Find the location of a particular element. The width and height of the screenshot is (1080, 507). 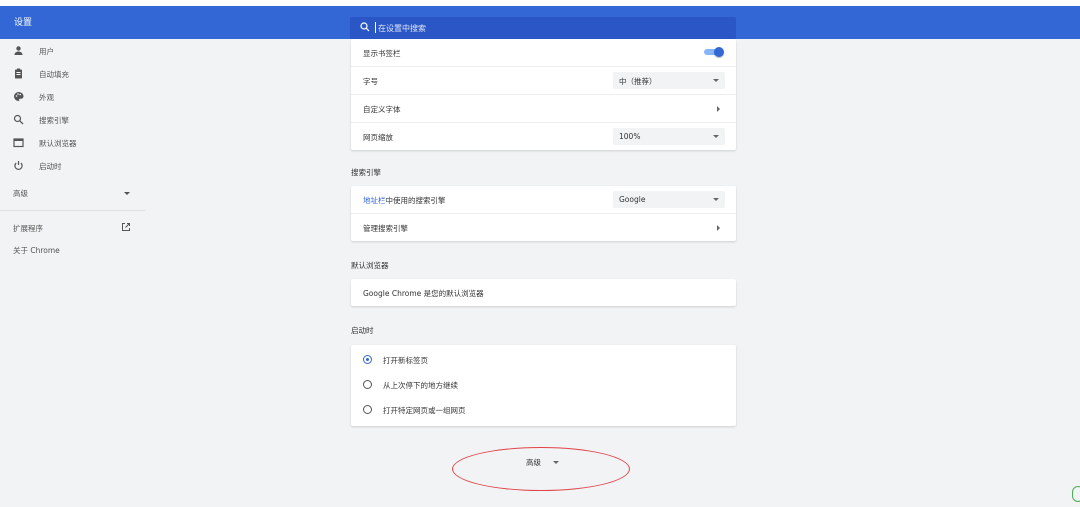

address-bar-engine-row: 地址栏中使用的搜索引擎 Google is located at coordinates (543, 199).